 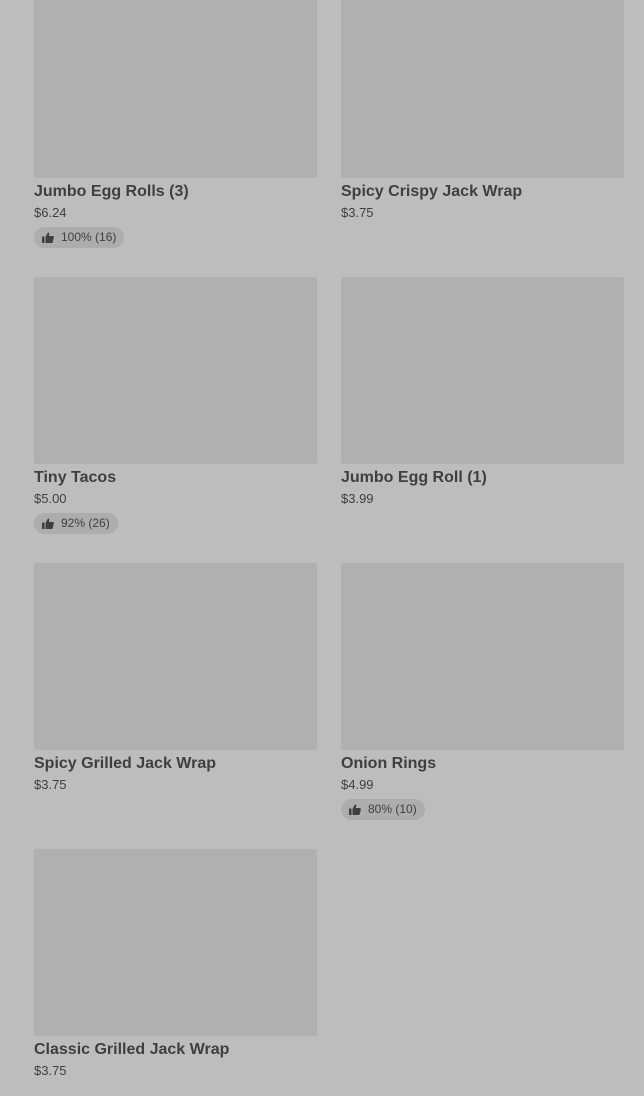 I want to click on item-name: Spicy Crispy Jack Wrap, so click(x=432, y=191).